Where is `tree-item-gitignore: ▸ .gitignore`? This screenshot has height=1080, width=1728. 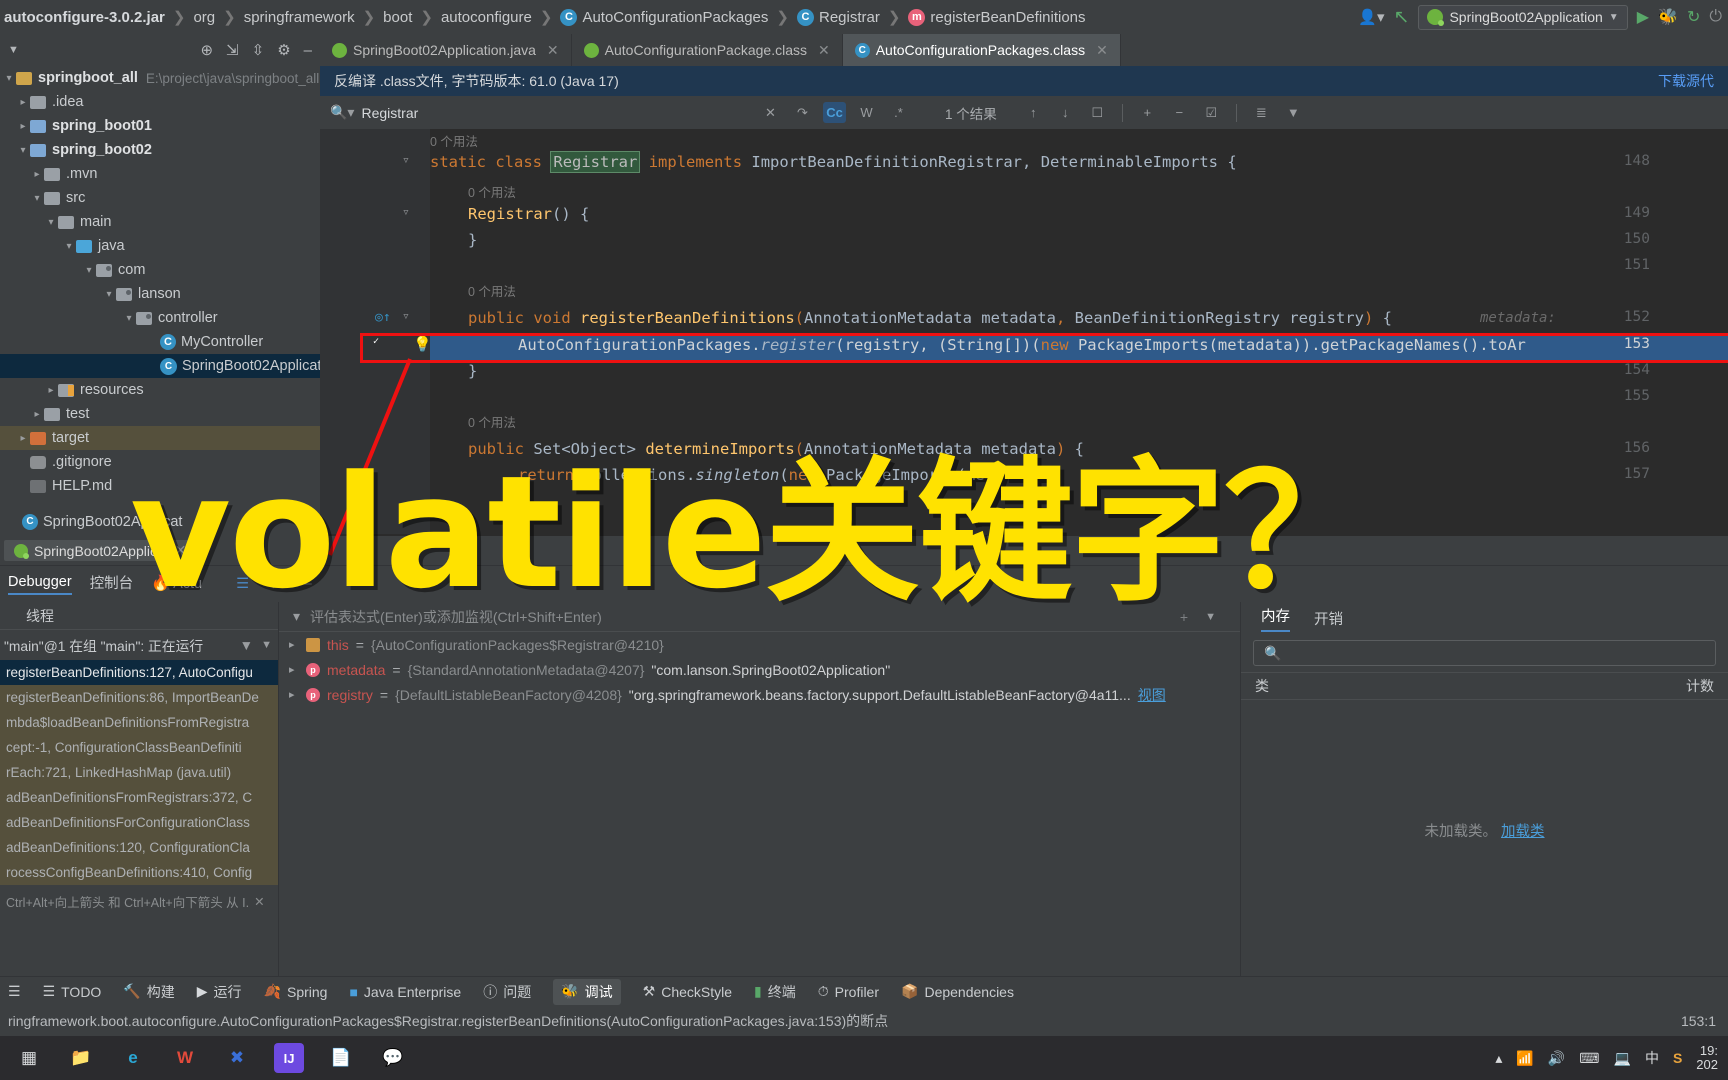 tree-item-gitignore: ▸ .gitignore is located at coordinates (160, 462).